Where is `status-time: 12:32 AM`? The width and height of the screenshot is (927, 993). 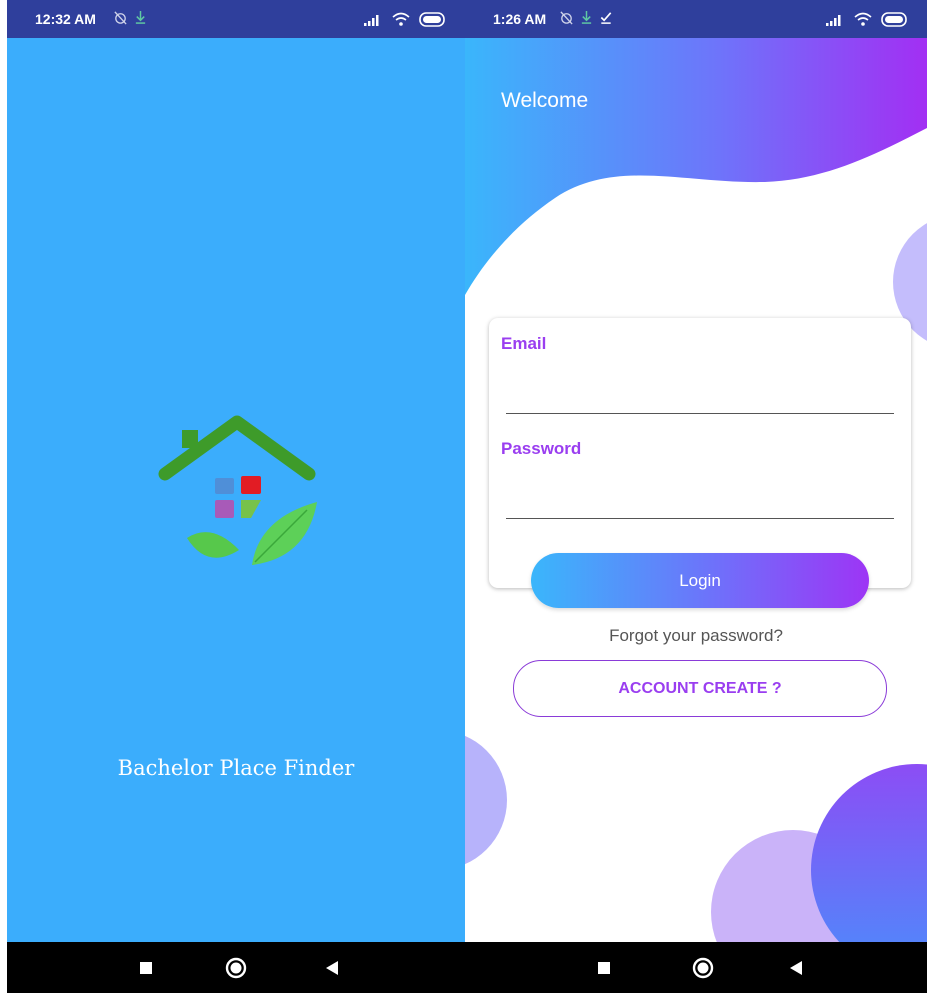 status-time: 12:32 AM is located at coordinates (65, 19).